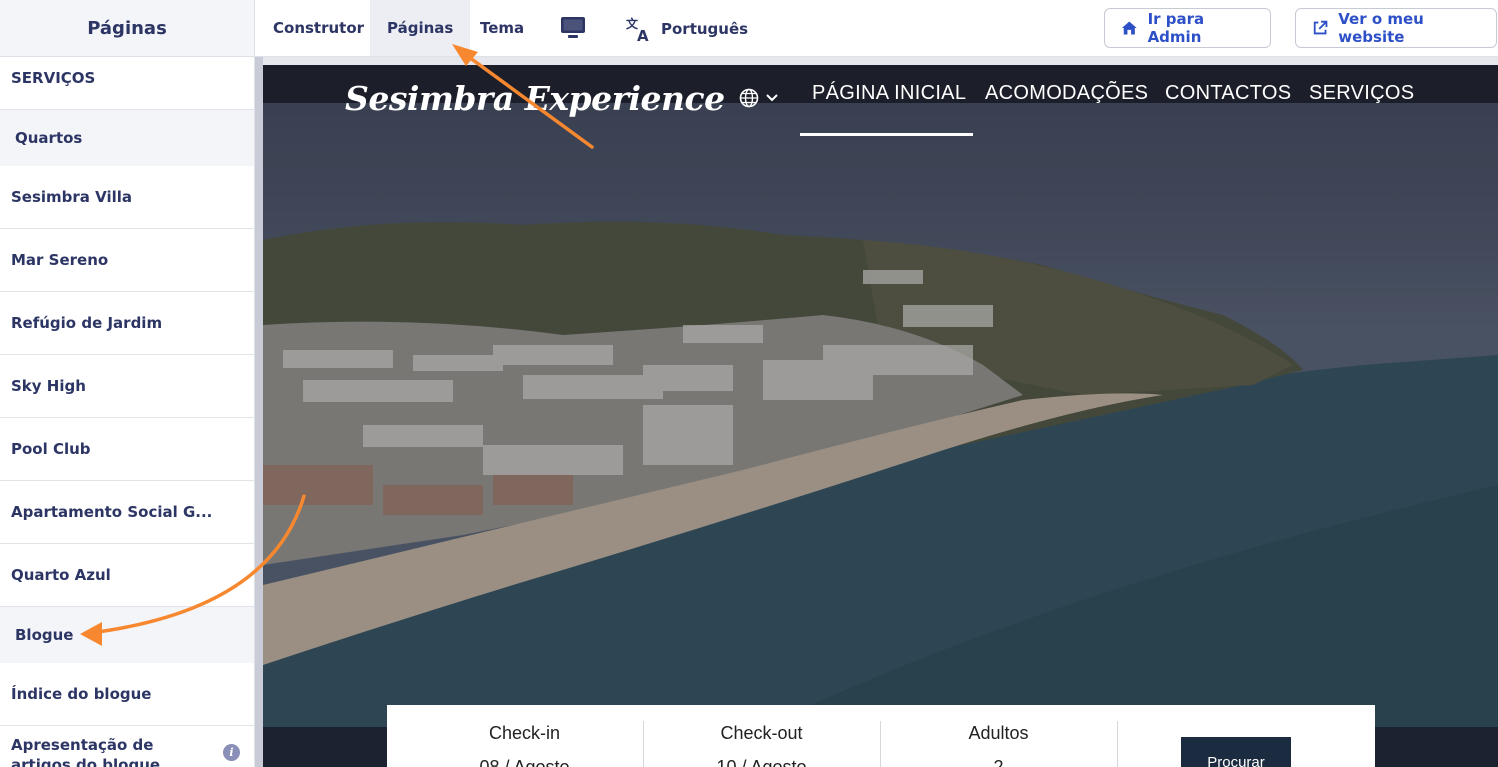  Describe the element at coordinates (48, 386) in the screenshot. I see `sidebar-item-label: Sky High` at that location.